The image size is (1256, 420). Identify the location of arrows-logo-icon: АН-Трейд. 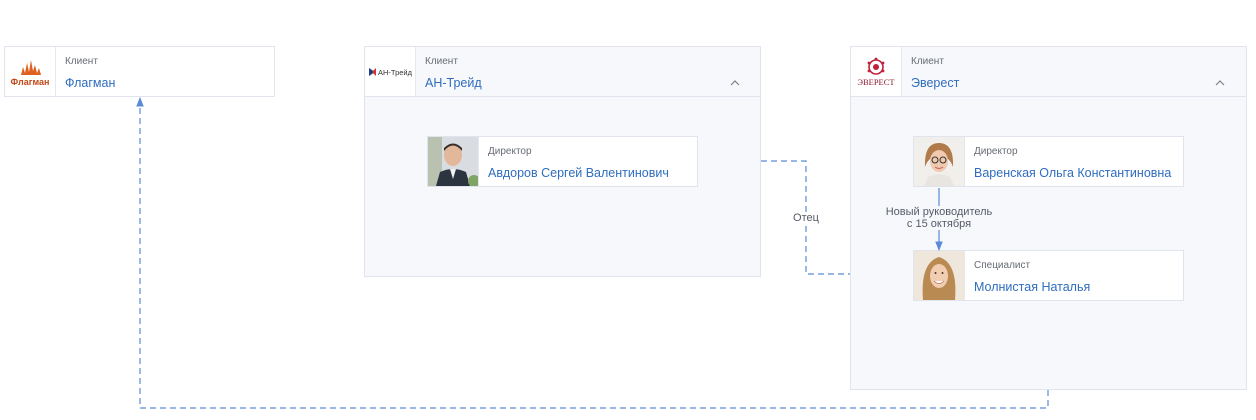
(391, 72).